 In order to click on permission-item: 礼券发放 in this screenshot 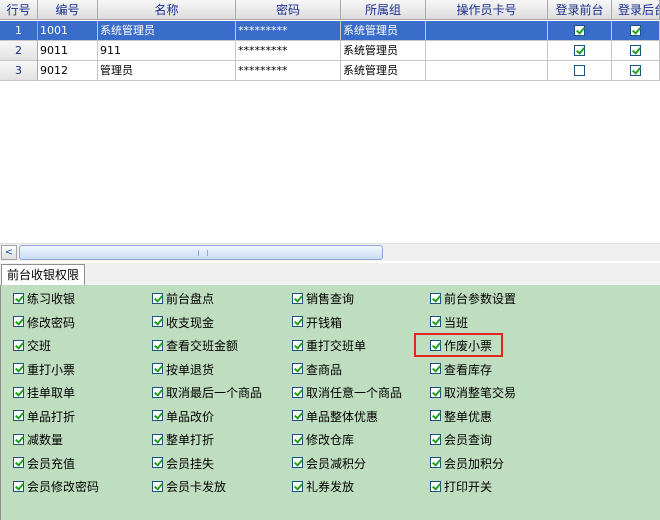, I will do `click(323, 487)`.